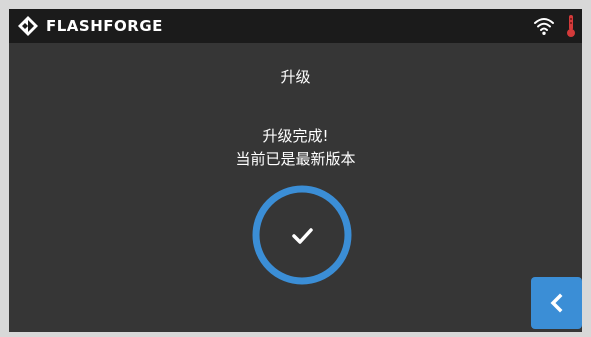 Image resolution: width=591 pixels, height=337 pixels. What do you see at coordinates (295, 136) in the screenshot?
I see `message-line-complete: 升级完成!` at bounding box center [295, 136].